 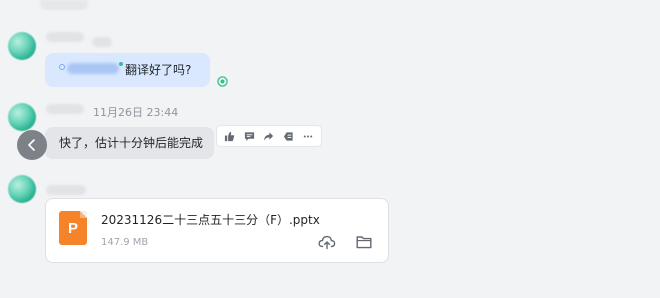 I want to click on file-type-letter: P, so click(x=72, y=228).